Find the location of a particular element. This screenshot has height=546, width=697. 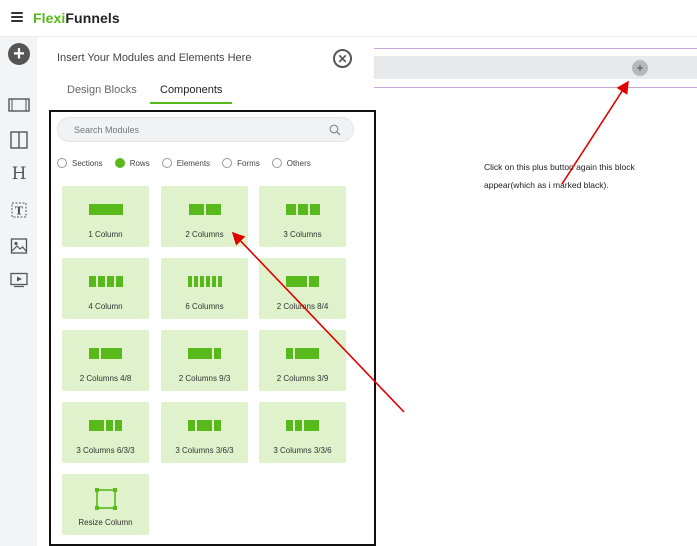

search-input is located at coordinates (194, 129).